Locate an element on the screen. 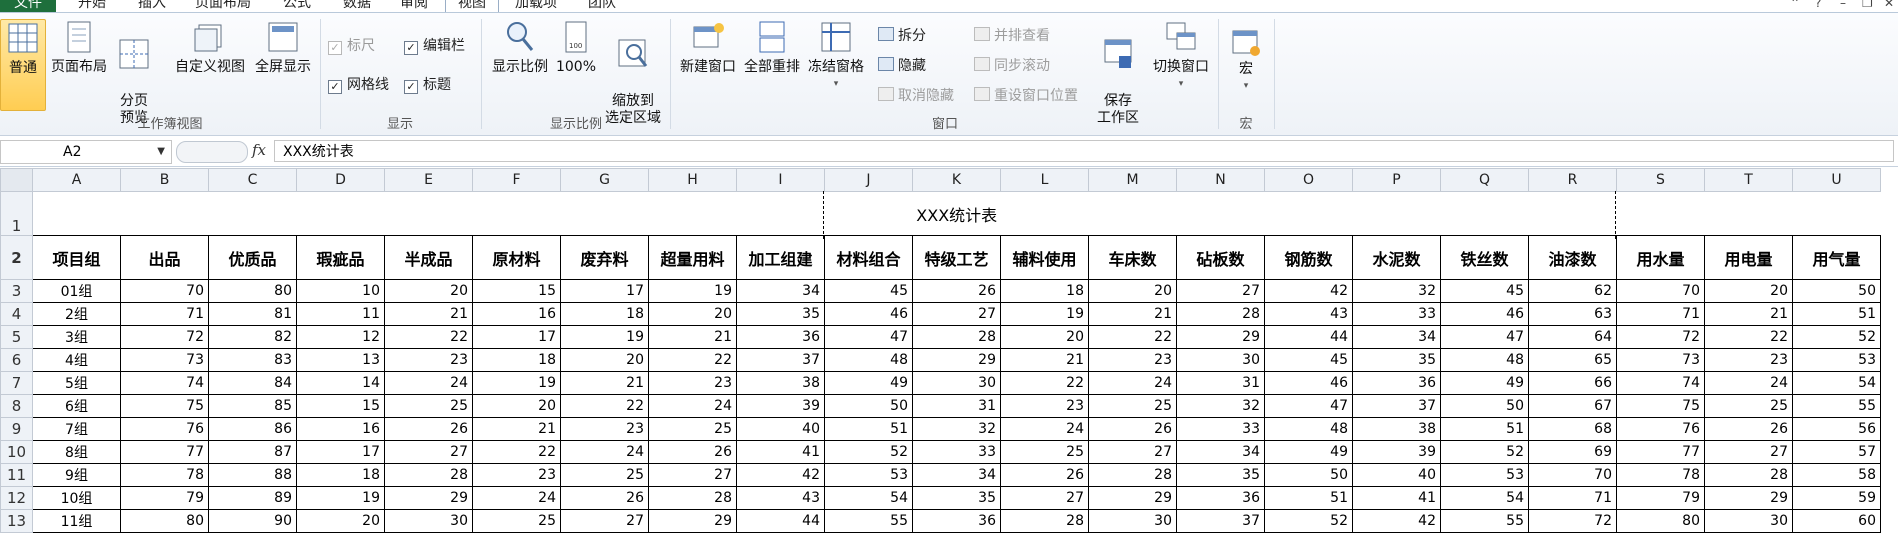 The height and width of the screenshot is (555, 1898). restore-icon: ❐ is located at coordinates (1867, 5).